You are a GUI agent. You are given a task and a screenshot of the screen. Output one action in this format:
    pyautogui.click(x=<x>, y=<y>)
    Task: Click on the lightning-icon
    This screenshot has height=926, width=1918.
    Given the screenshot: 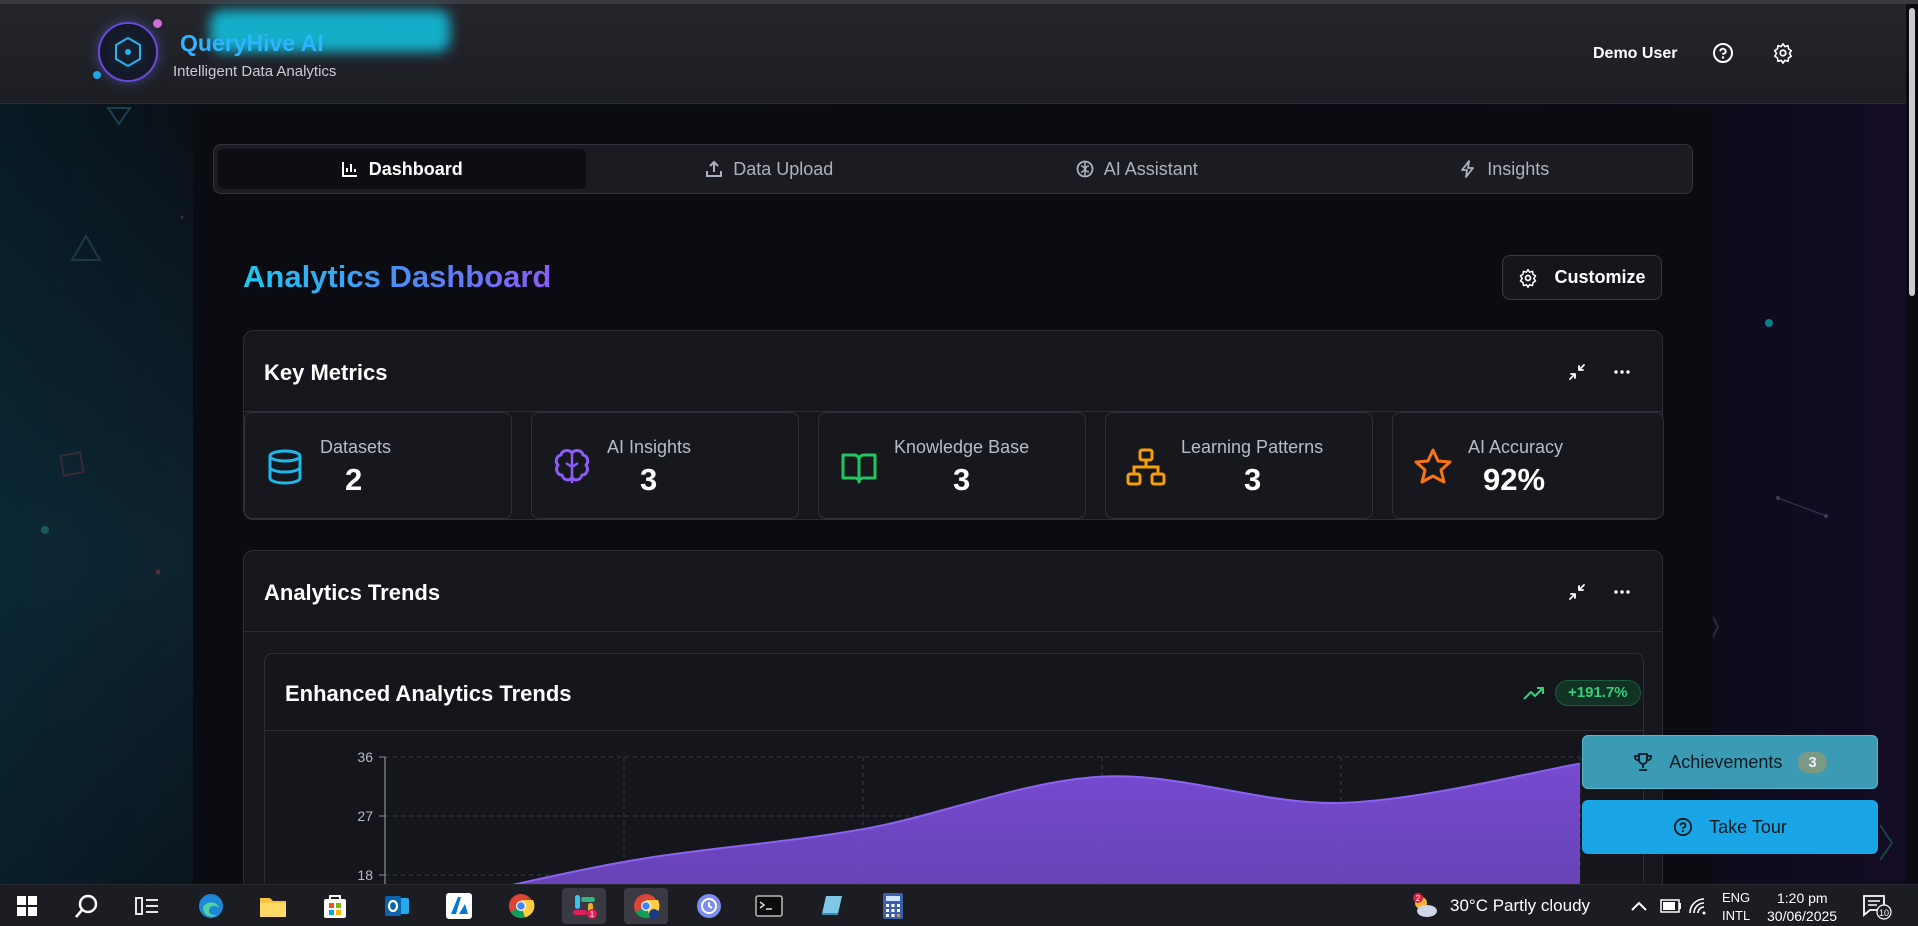 What is the action you would take?
    pyautogui.click(x=1468, y=169)
    